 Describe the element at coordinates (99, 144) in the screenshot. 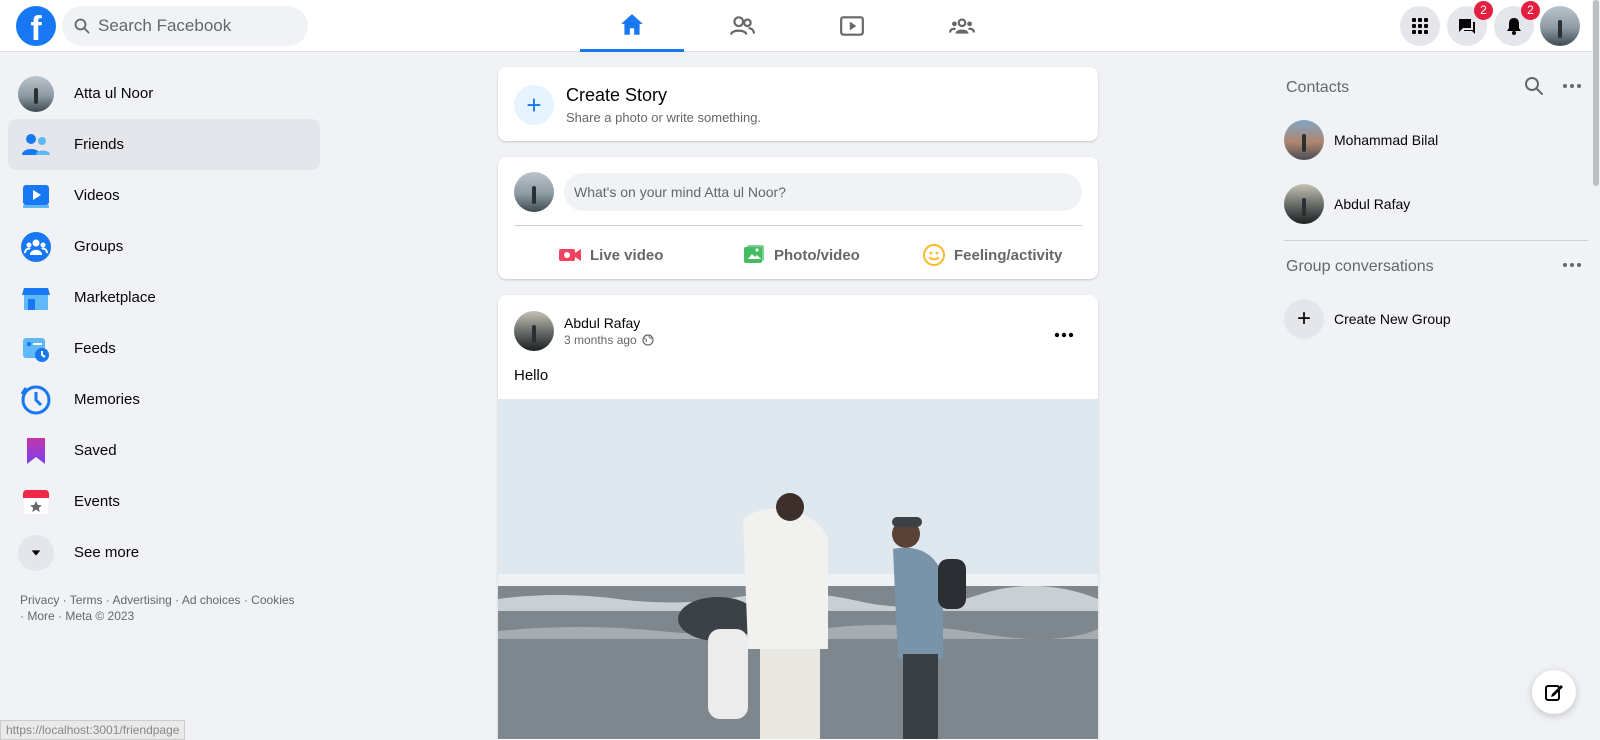

I see `sidebar-item-label: Friends` at that location.